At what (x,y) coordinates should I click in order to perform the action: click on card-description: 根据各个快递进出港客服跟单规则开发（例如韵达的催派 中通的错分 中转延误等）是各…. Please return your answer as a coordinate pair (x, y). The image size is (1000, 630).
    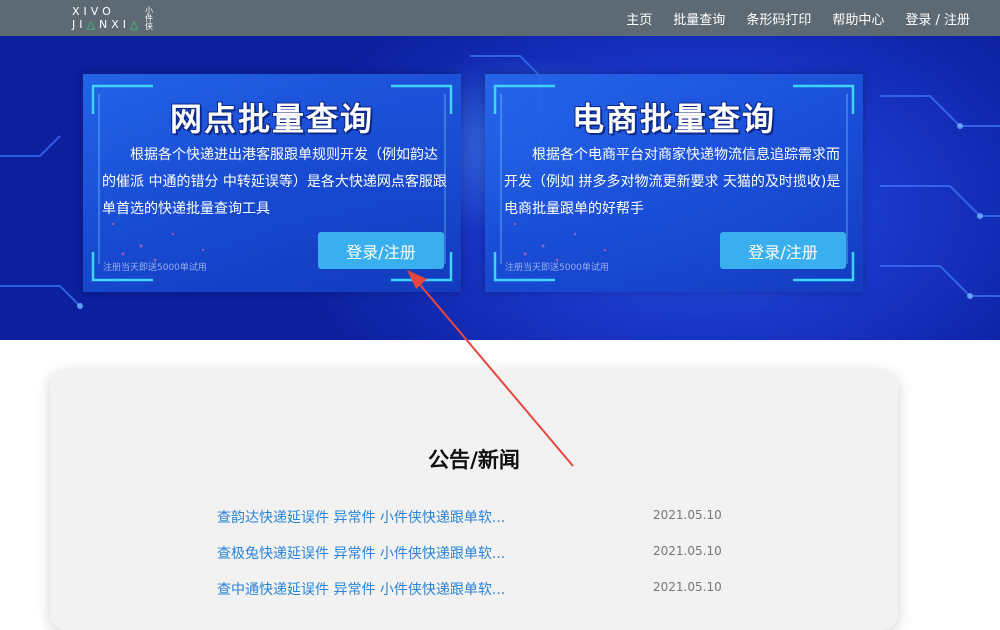
    Looking at the image, I should click on (274, 182).